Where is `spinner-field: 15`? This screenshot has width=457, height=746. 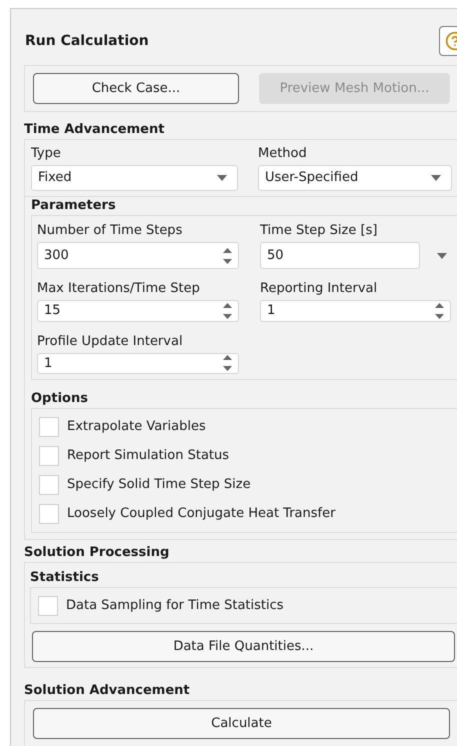
spinner-field: 15 is located at coordinates (138, 311).